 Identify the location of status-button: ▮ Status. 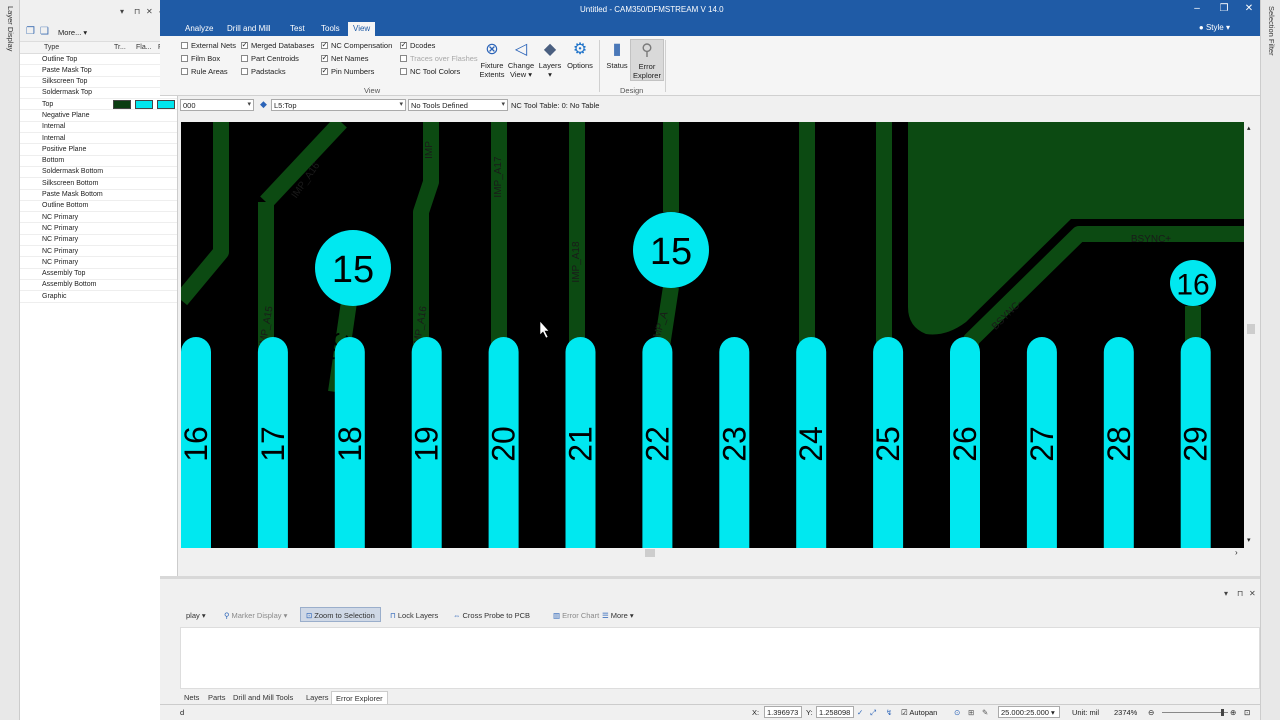
(617, 54).